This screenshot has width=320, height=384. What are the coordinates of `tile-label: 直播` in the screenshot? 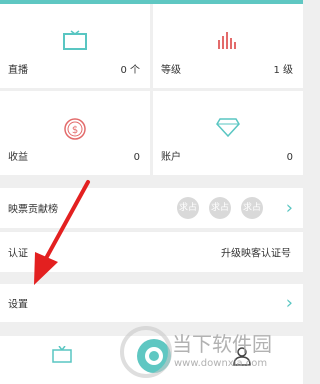 It's located at (18, 70).